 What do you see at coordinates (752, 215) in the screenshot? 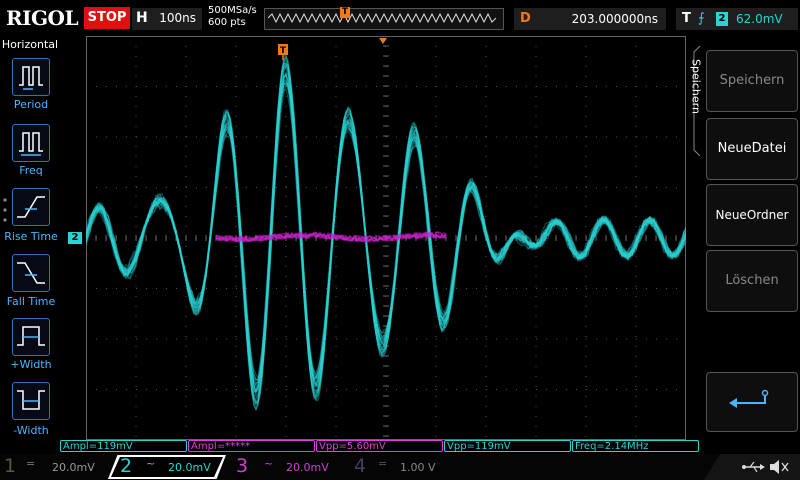
I see `neue-ordner-button: NeueOrdner` at bounding box center [752, 215].